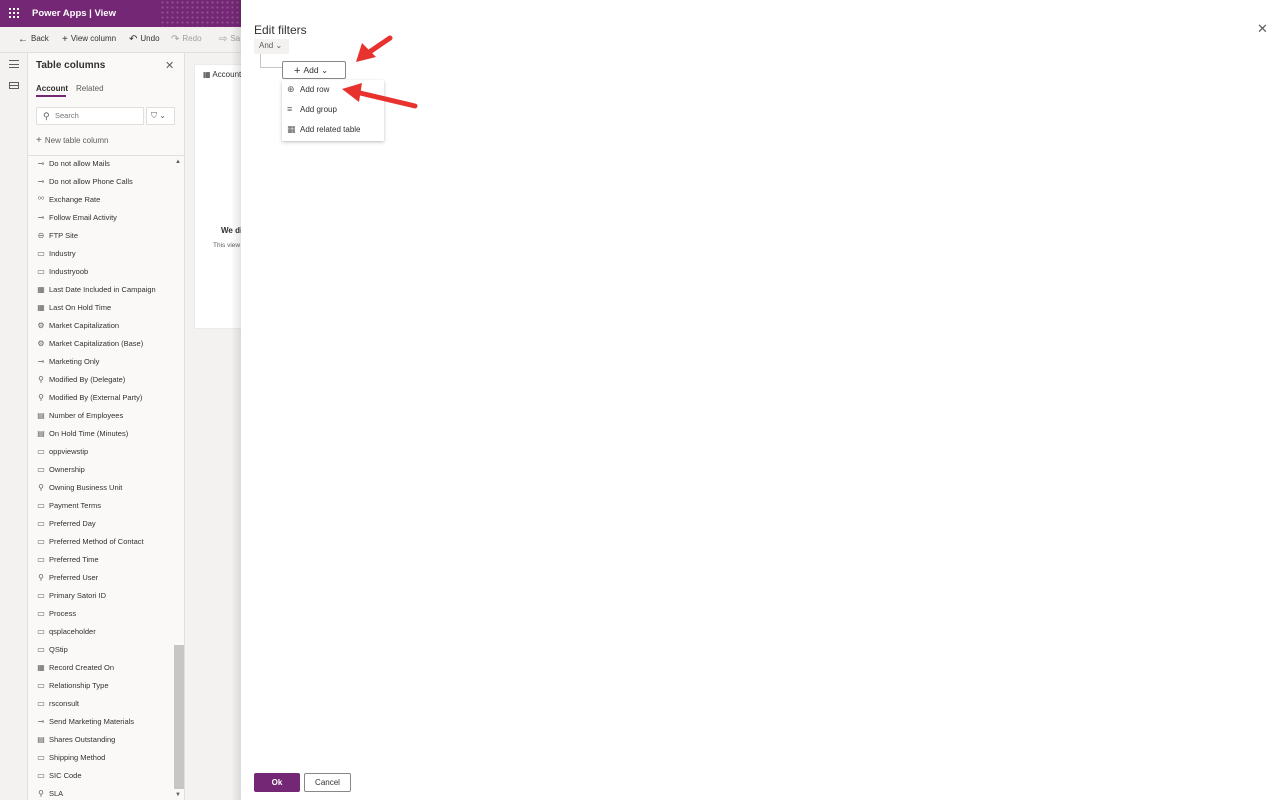  What do you see at coordinates (41, 289) in the screenshot?
I see `calendar-icon: ▦` at bounding box center [41, 289].